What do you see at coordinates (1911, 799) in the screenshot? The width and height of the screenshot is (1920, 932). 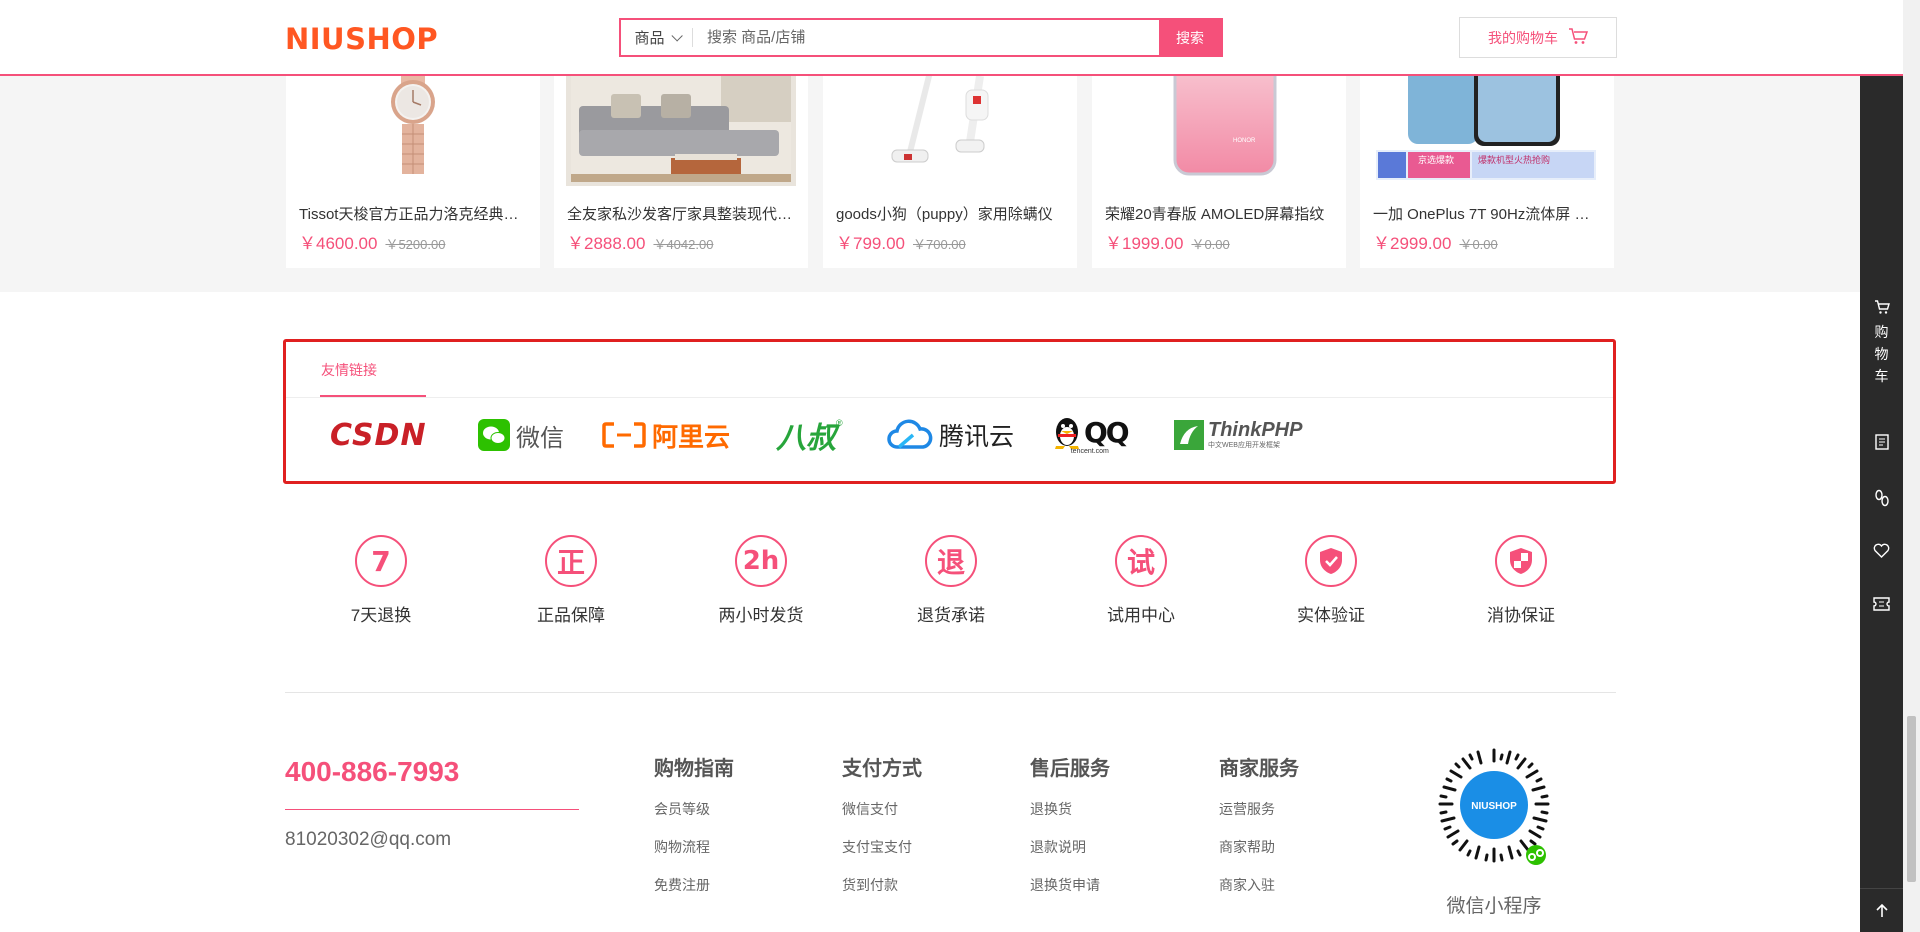 I see `scrollbar-thumb` at bounding box center [1911, 799].